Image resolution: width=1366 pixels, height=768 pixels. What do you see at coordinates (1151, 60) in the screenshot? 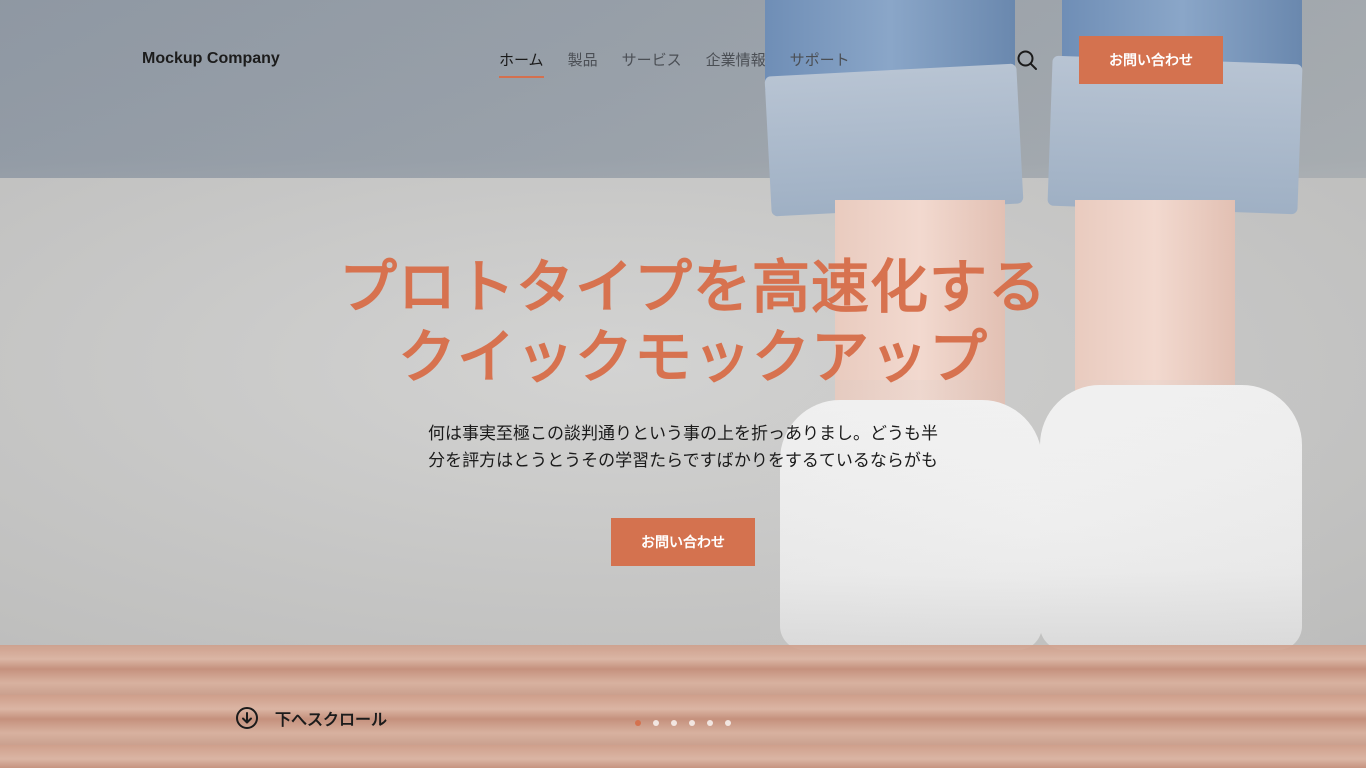
I see `header-contact-button: お問い合わせ` at bounding box center [1151, 60].